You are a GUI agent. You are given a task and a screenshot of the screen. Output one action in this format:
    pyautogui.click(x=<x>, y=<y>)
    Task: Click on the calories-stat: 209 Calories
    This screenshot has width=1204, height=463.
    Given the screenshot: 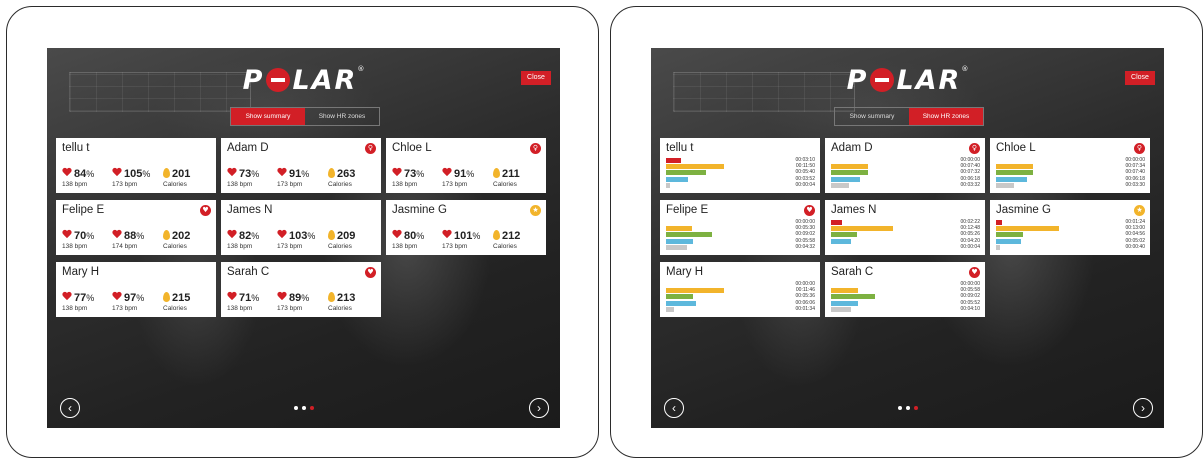 What is the action you would take?
    pyautogui.click(x=341, y=240)
    